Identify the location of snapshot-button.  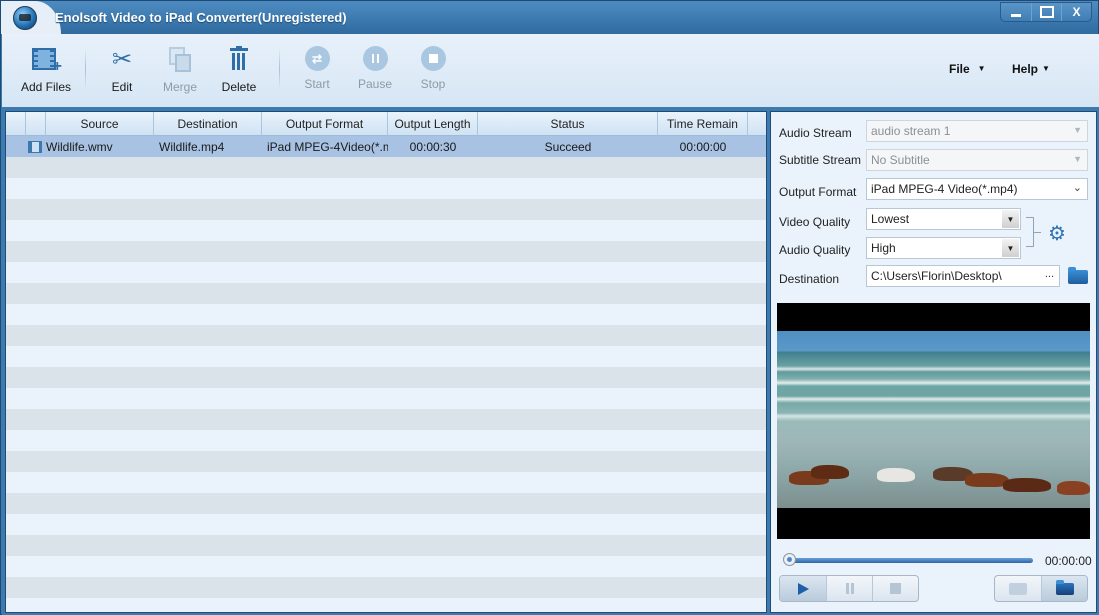
(1018, 588).